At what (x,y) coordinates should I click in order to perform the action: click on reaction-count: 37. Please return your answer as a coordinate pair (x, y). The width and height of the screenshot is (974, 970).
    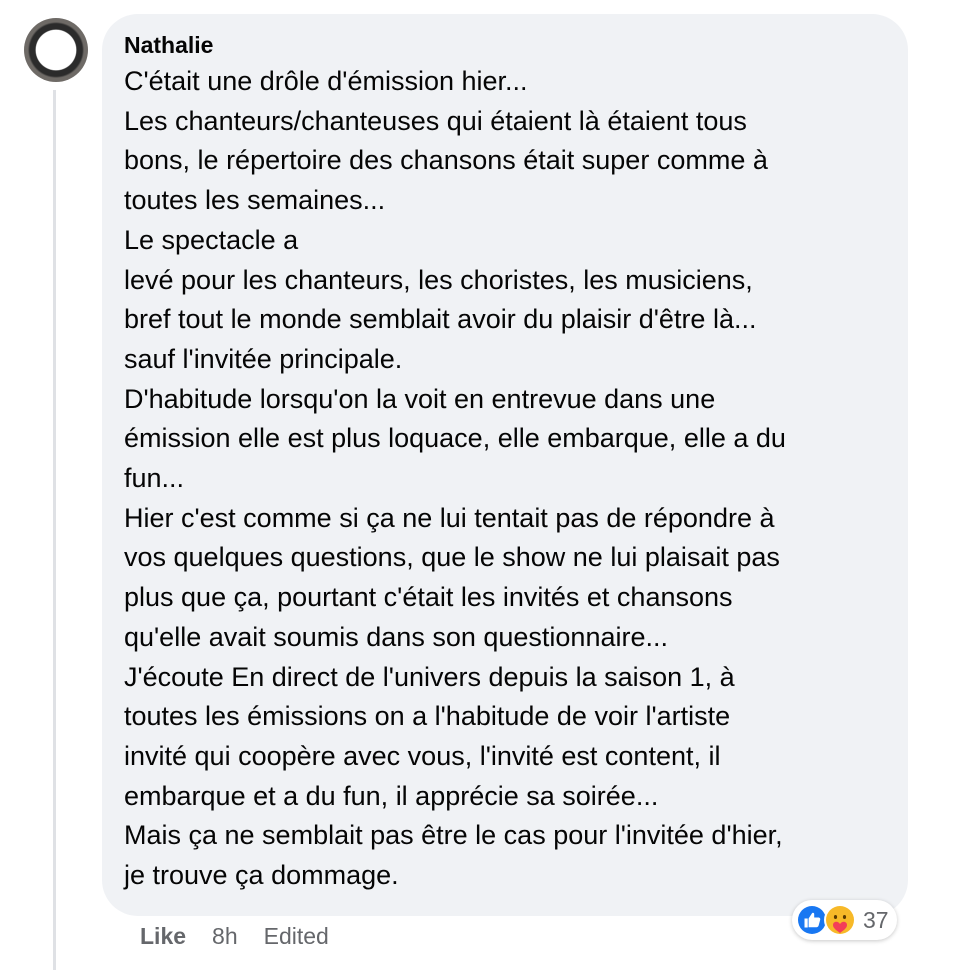
    Looking at the image, I should click on (876, 919).